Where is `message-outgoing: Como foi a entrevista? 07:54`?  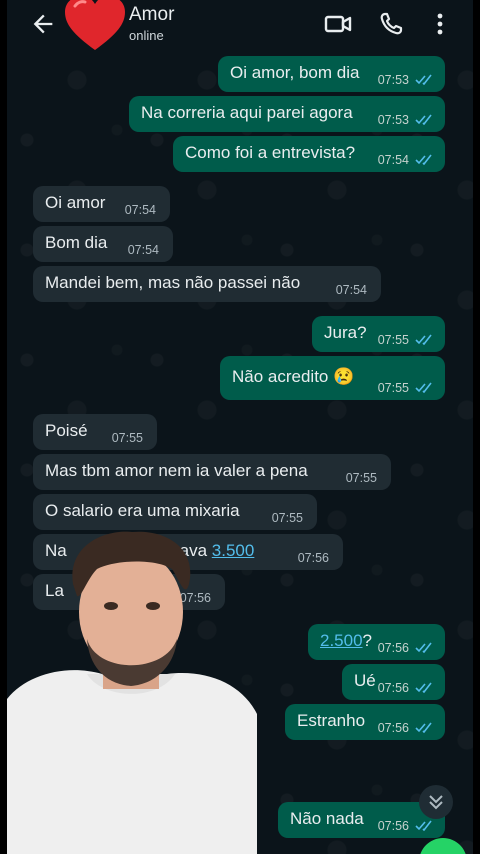
message-outgoing: Como foi a entrevista? 07:54 is located at coordinates (309, 154).